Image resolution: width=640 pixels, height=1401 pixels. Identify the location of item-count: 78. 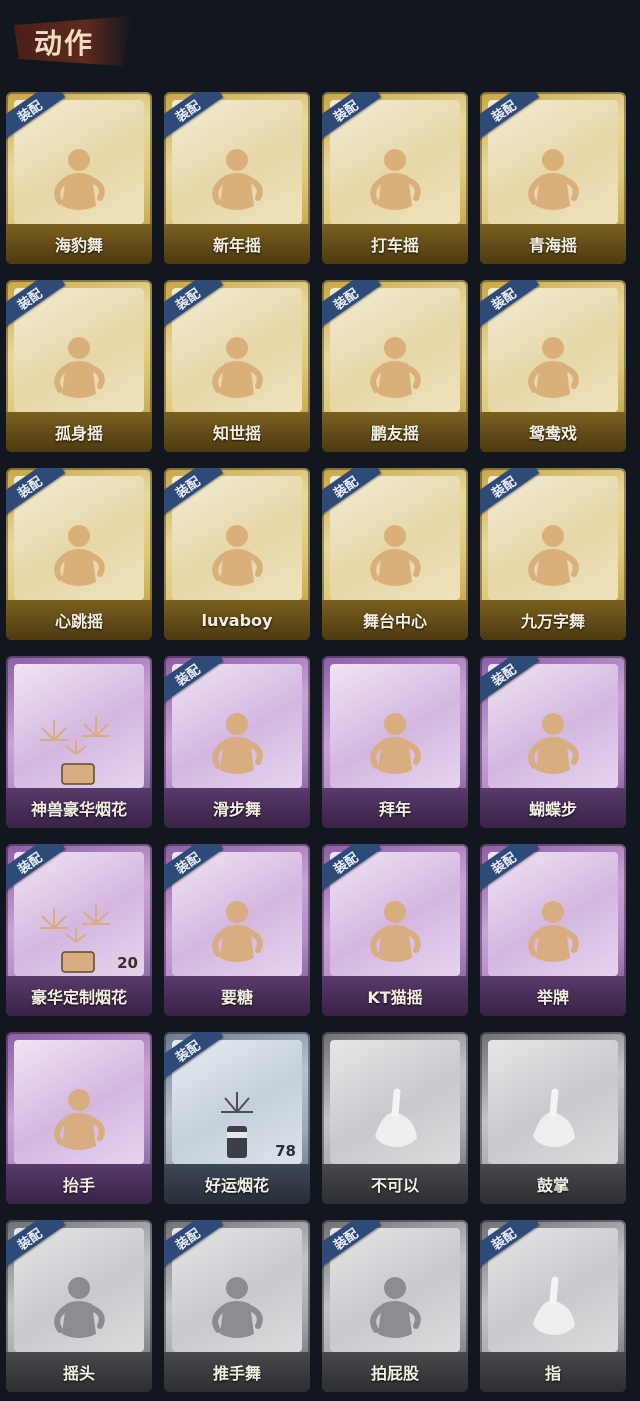
(285, 1151).